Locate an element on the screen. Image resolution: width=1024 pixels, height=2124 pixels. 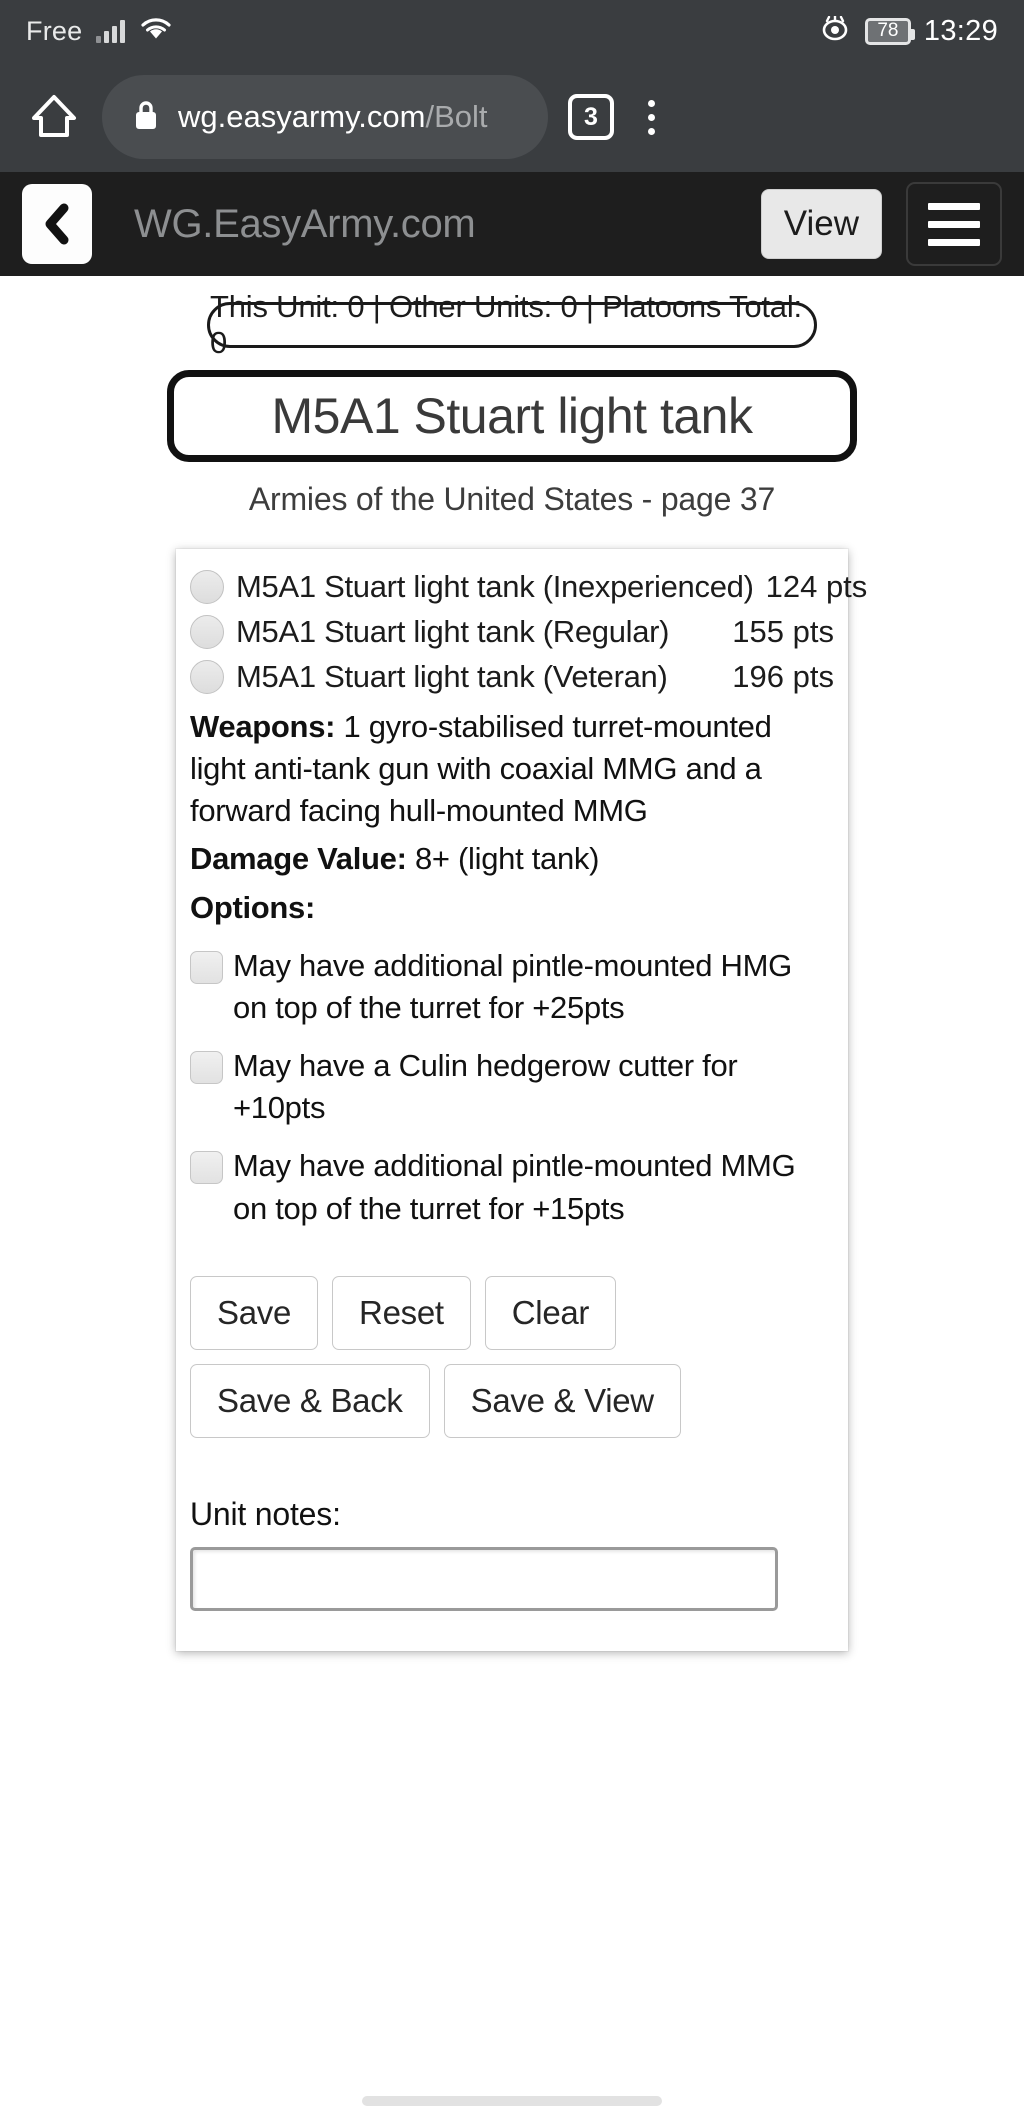
wifi-icon is located at coordinates (156, 31).